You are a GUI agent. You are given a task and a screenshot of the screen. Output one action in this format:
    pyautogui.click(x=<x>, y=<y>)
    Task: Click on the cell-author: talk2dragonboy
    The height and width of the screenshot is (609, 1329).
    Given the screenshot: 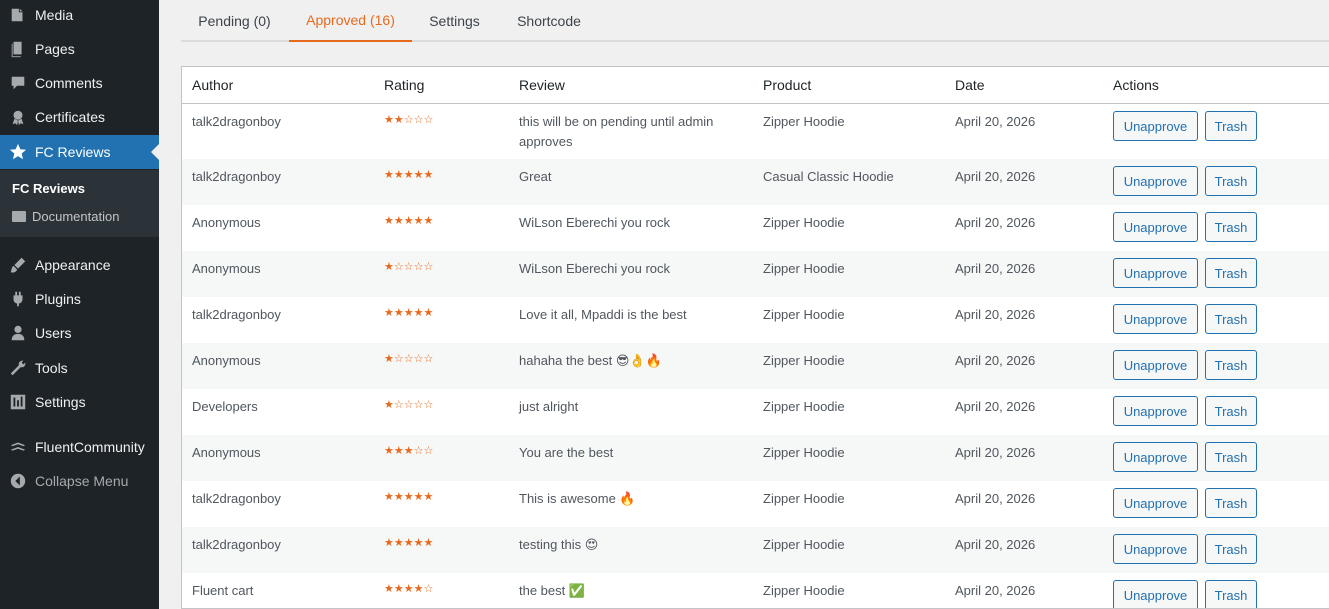 What is the action you would take?
    pyautogui.click(x=236, y=544)
    